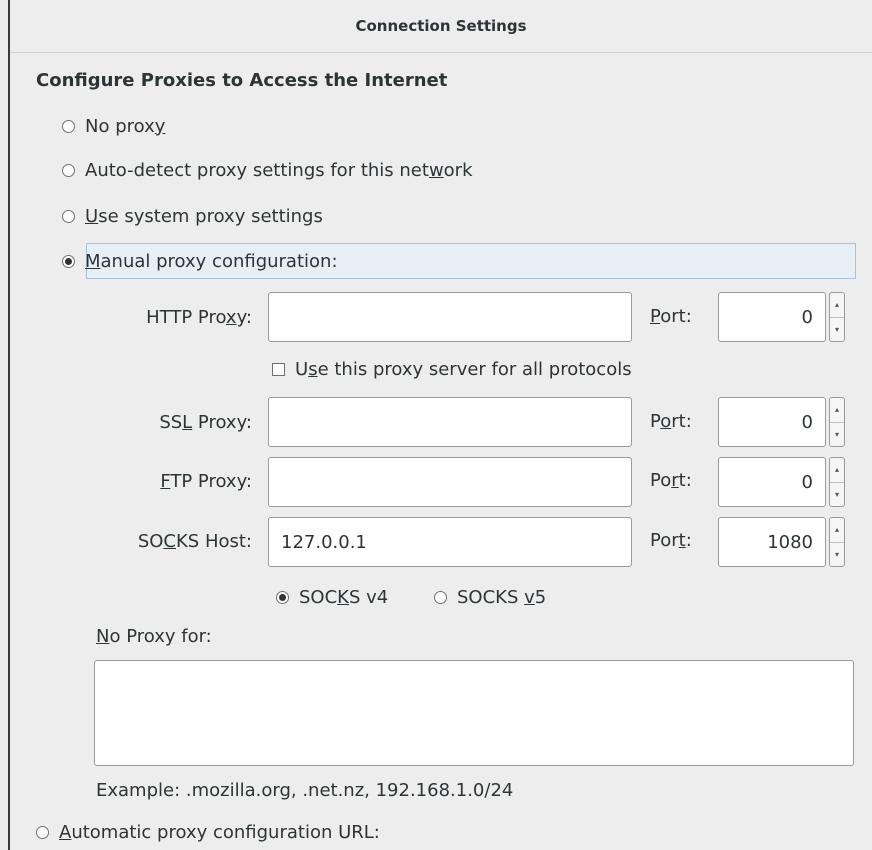 Image resolution: width=872 pixels, height=850 pixels. I want to click on radio-socks-v4-indicator, so click(282, 597).